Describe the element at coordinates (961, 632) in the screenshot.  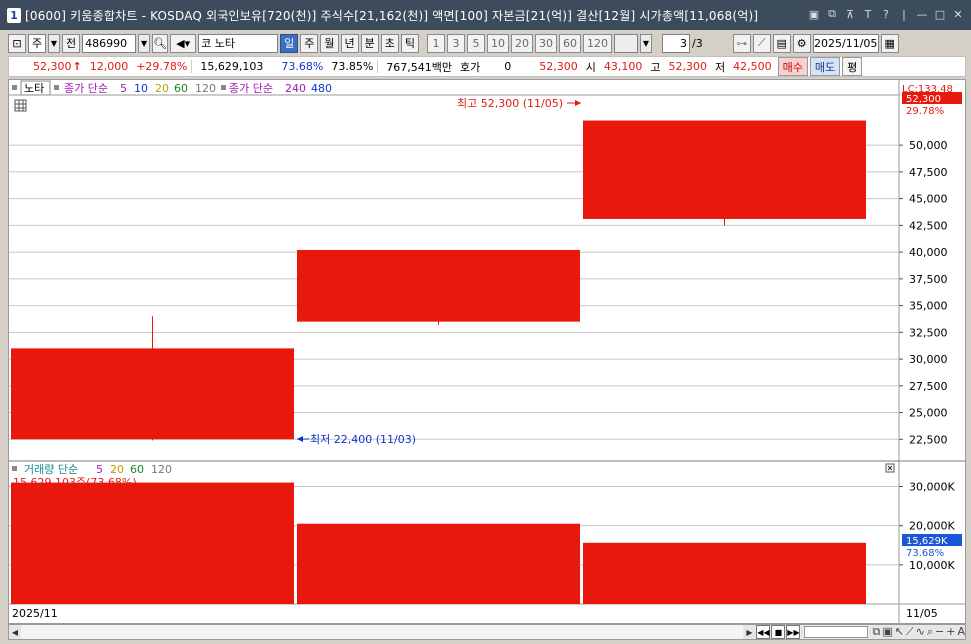
I see `font-size-icon: A` at that location.